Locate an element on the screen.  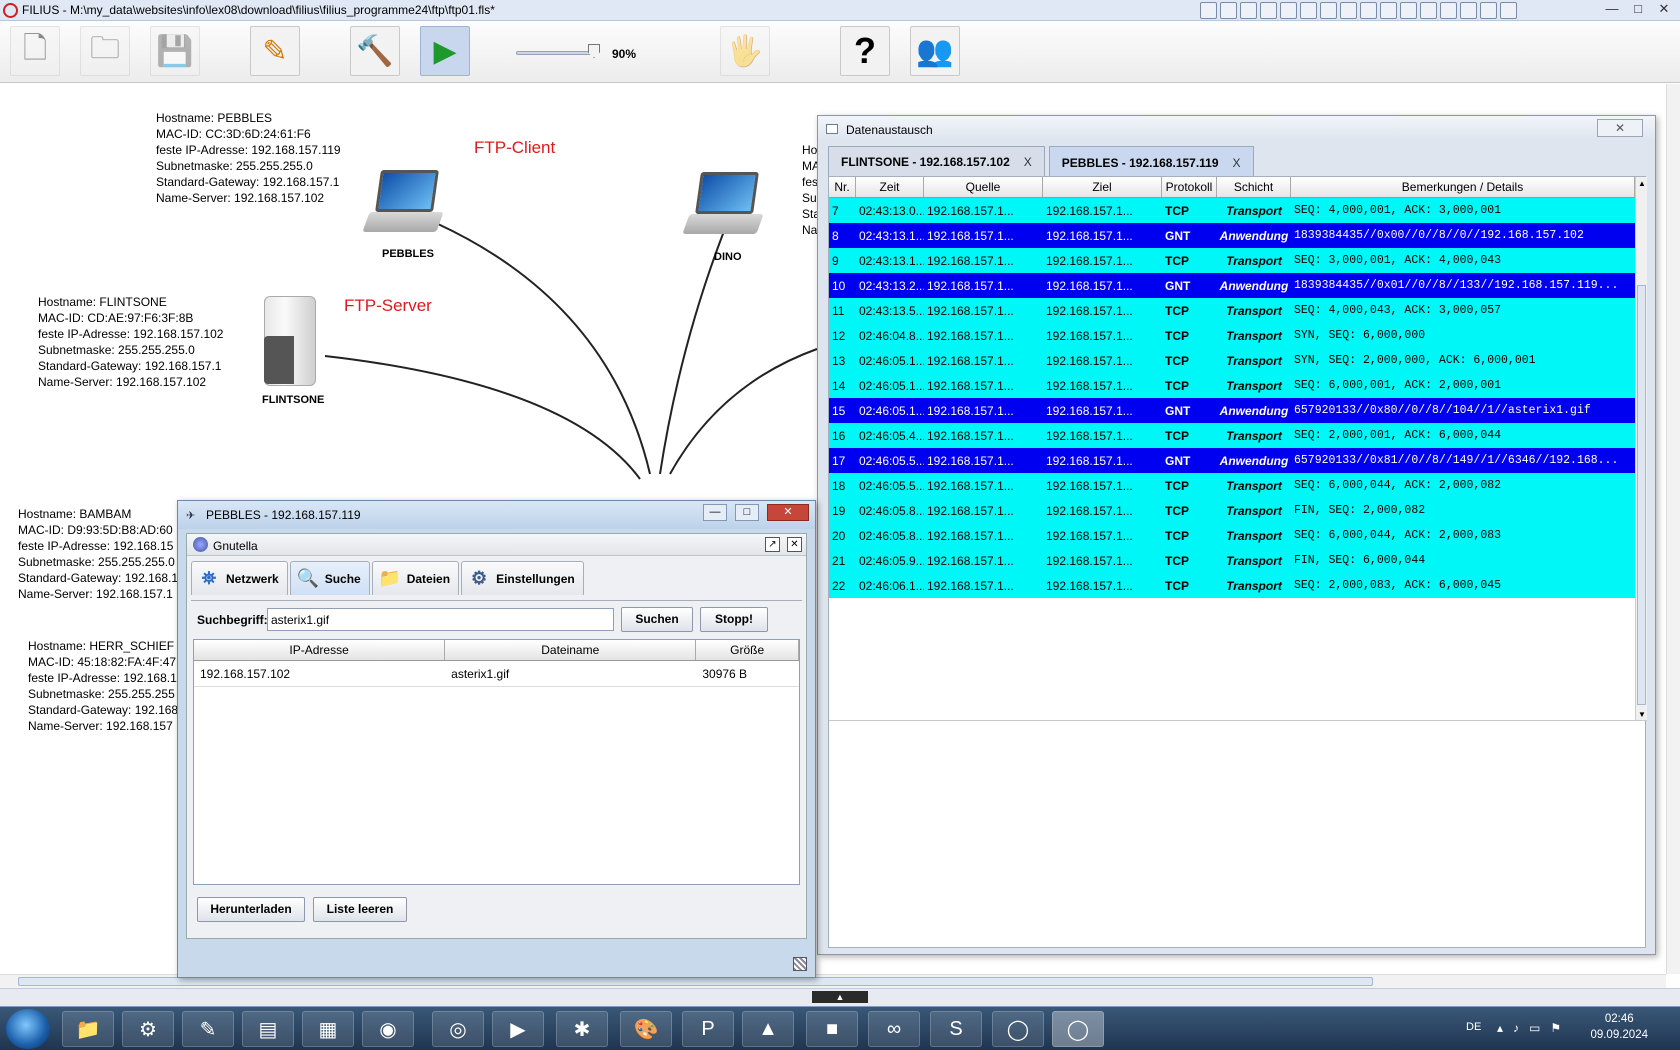
taskbar-globe-icon: ◉ is located at coordinates (388, 1029).